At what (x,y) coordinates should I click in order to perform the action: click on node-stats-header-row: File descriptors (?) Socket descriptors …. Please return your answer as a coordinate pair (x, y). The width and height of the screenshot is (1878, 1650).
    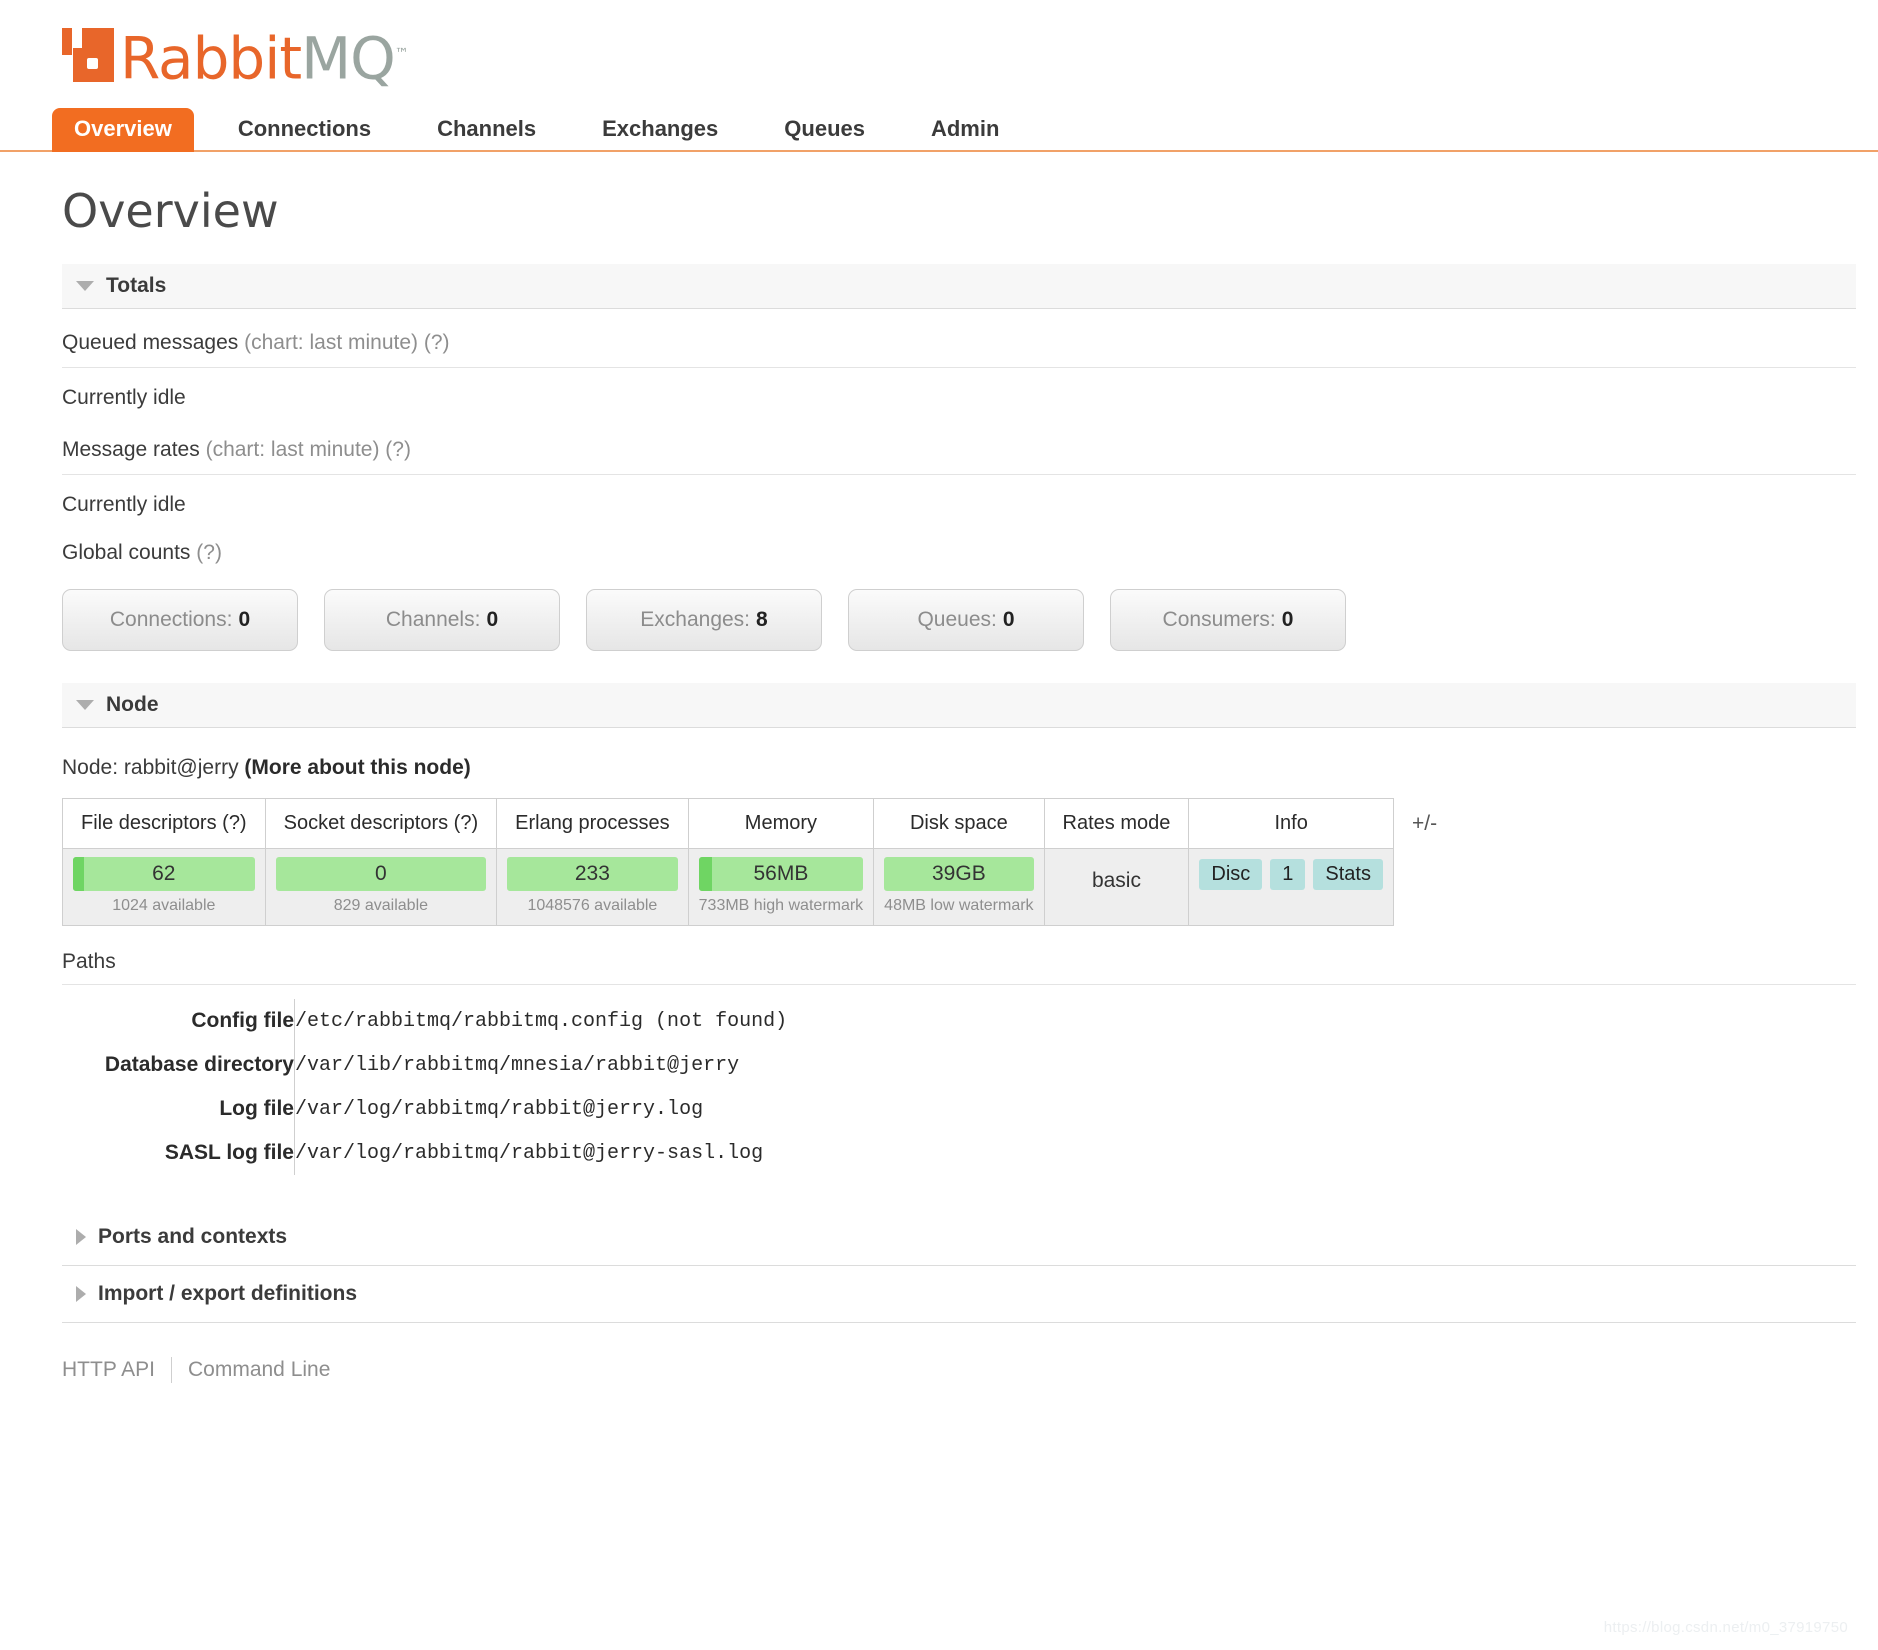
    Looking at the image, I should click on (728, 823).